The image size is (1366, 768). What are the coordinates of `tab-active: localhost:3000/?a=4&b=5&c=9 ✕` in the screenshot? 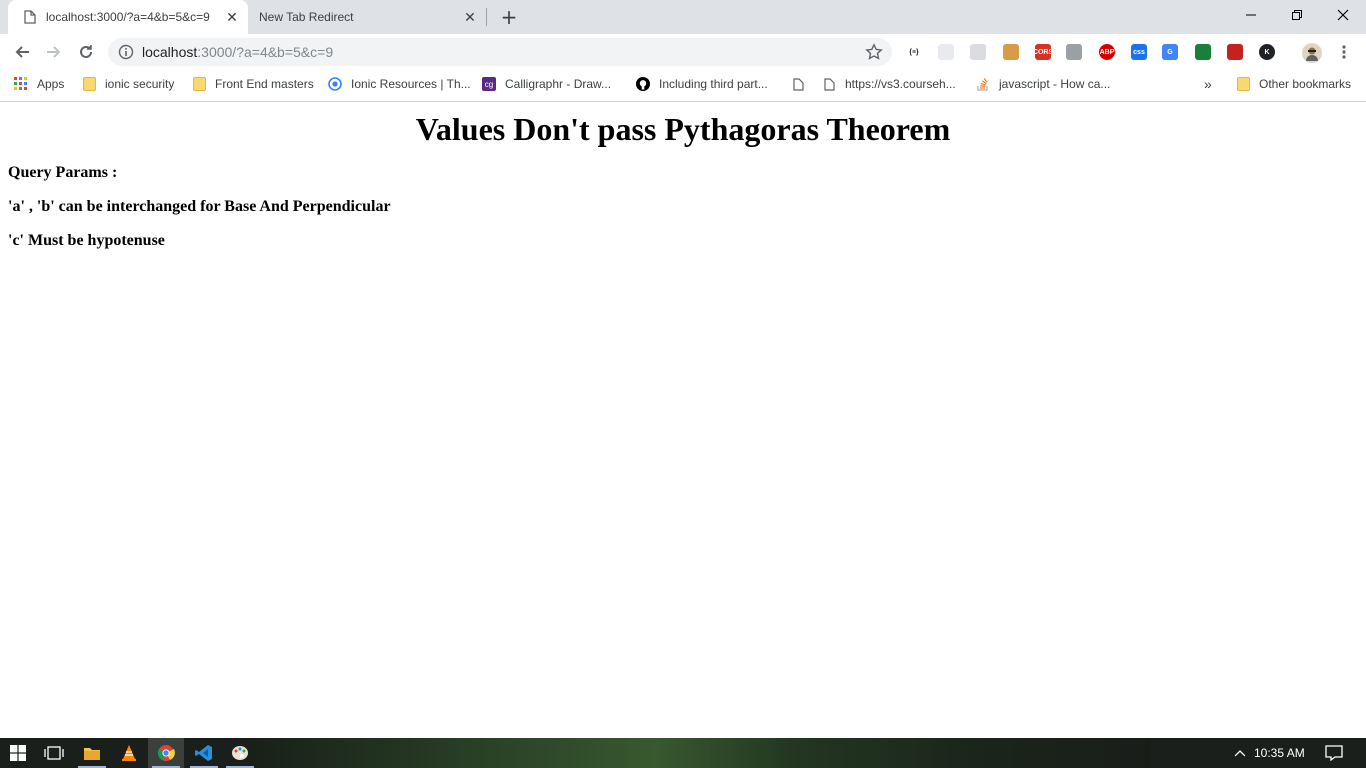 It's located at (128, 17).